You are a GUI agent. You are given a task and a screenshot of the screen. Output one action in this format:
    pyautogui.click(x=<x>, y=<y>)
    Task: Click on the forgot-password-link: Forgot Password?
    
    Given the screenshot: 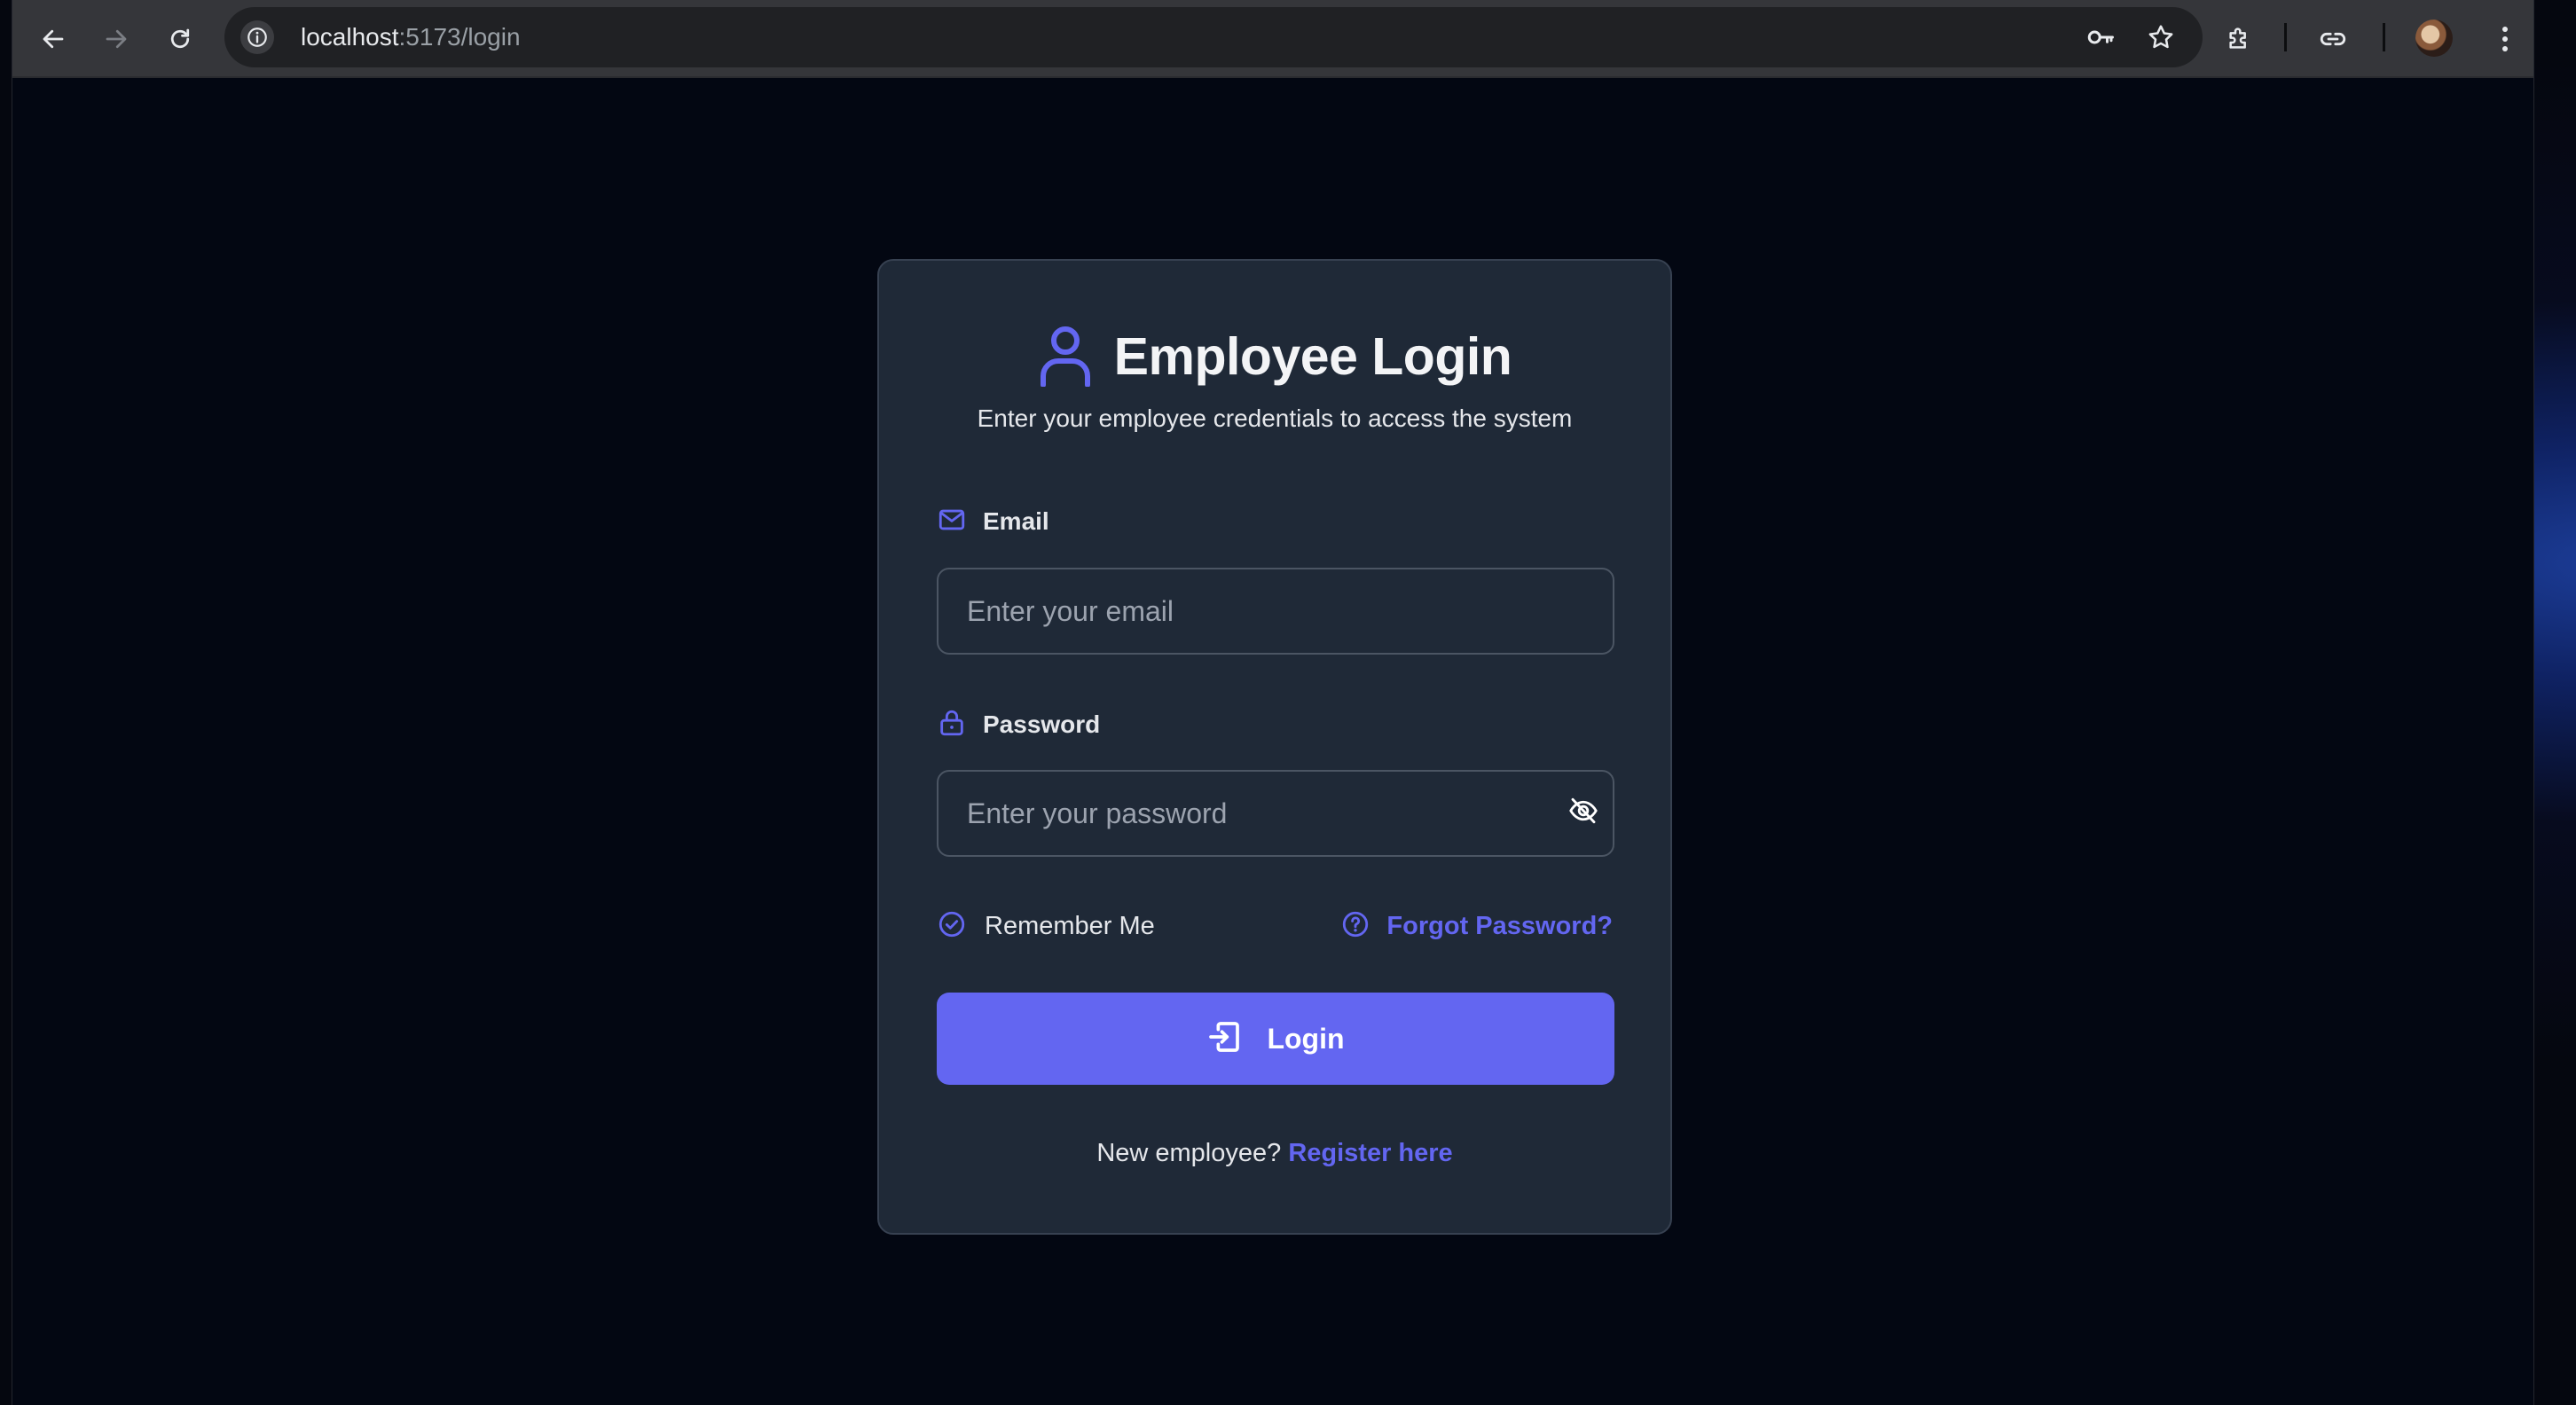 What is the action you would take?
    pyautogui.click(x=1476, y=926)
    